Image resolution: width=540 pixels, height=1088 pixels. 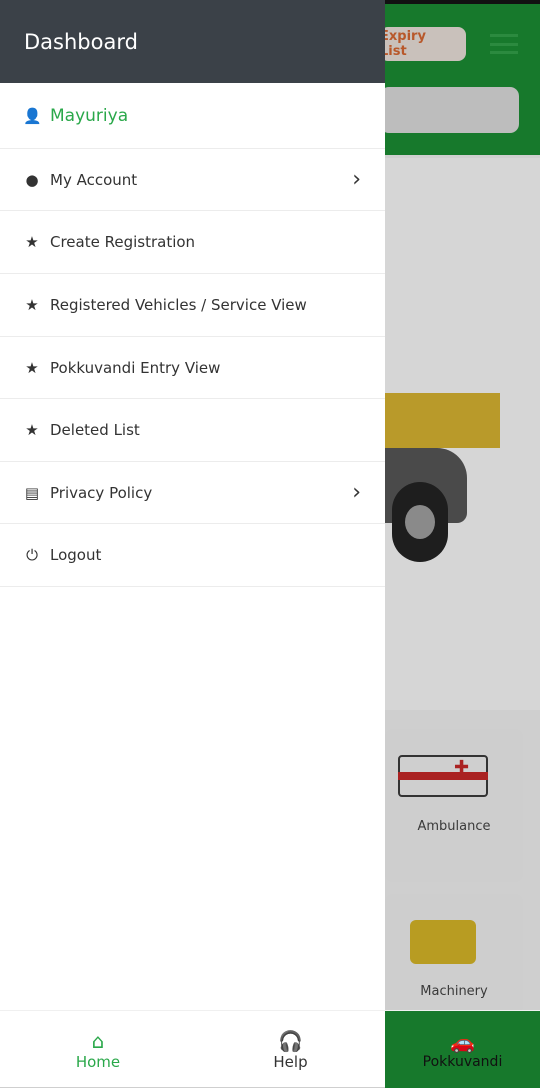 I want to click on search-input, so click(x=449, y=110).